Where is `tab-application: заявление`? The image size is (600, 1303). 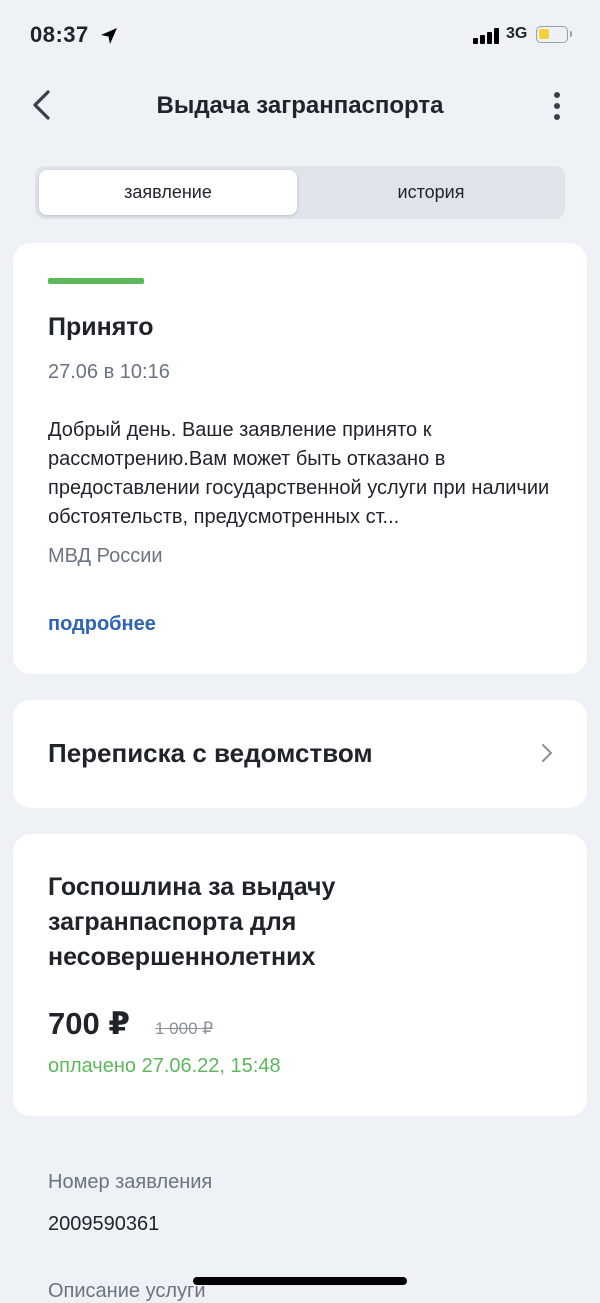 tab-application: заявление is located at coordinates (168, 192).